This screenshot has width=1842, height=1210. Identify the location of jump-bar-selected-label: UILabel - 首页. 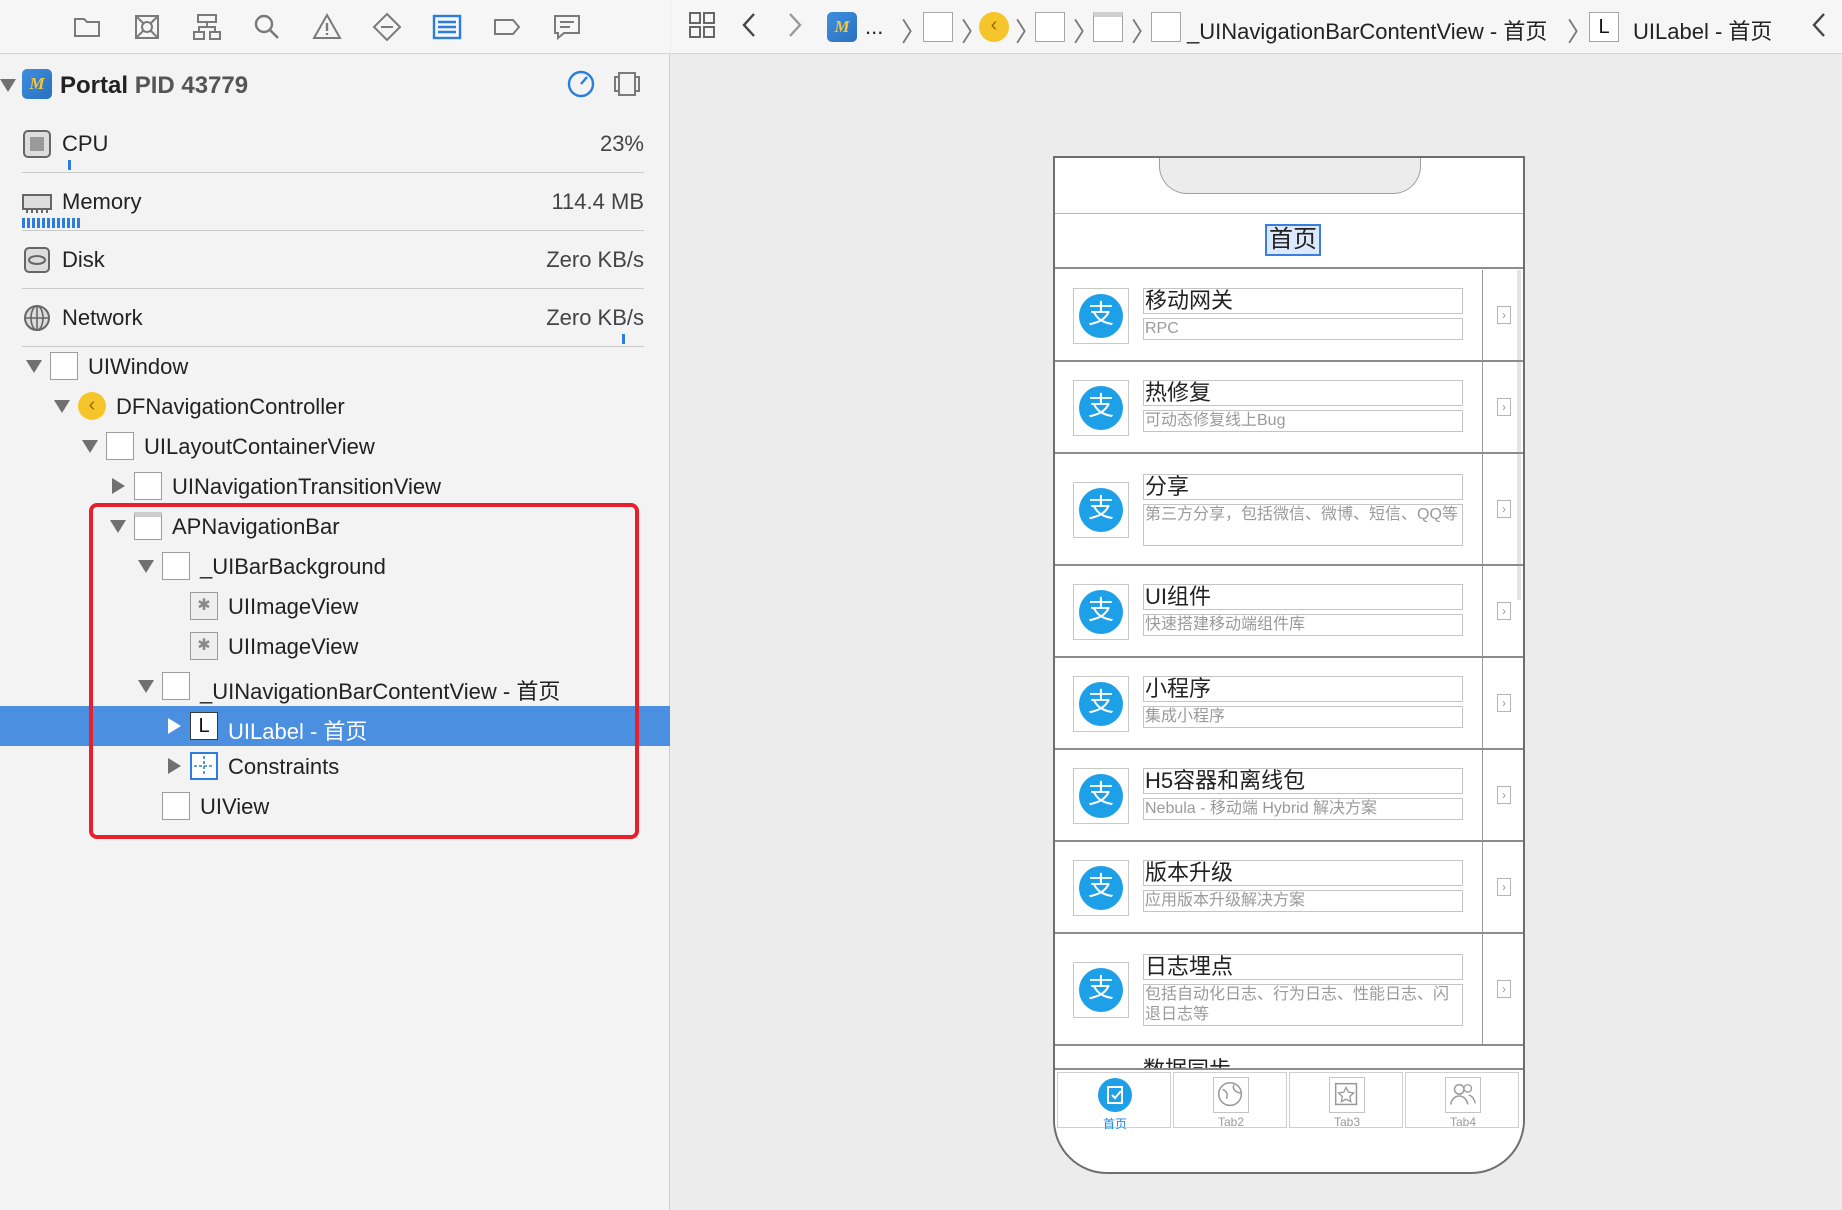
(1702, 30).